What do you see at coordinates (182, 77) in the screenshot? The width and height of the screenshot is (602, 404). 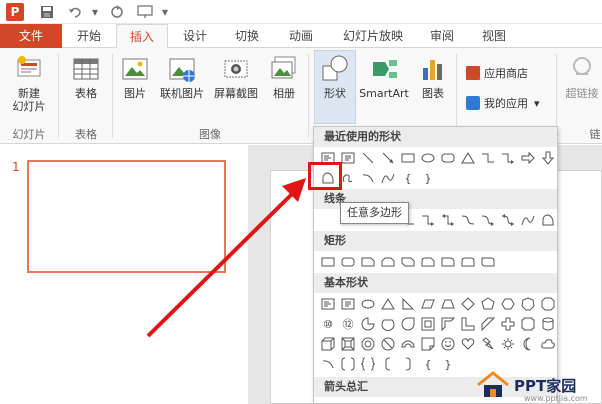 I see `online-picture-button: 联机图片` at bounding box center [182, 77].